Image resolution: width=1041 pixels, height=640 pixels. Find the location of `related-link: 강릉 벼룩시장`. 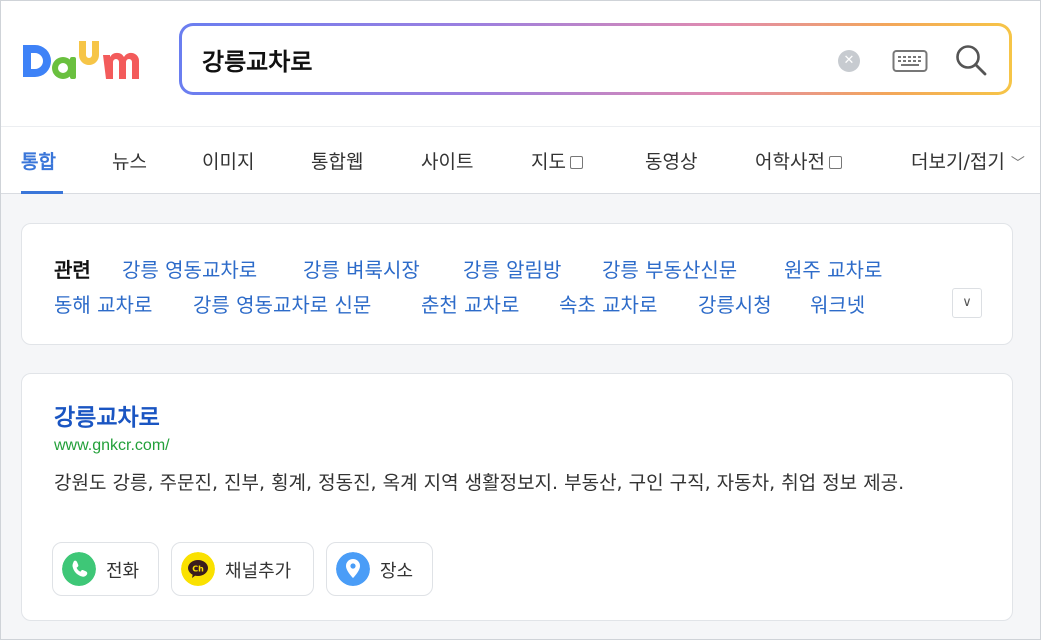

related-link: 강릉 벼룩시장 is located at coordinates (361, 268).